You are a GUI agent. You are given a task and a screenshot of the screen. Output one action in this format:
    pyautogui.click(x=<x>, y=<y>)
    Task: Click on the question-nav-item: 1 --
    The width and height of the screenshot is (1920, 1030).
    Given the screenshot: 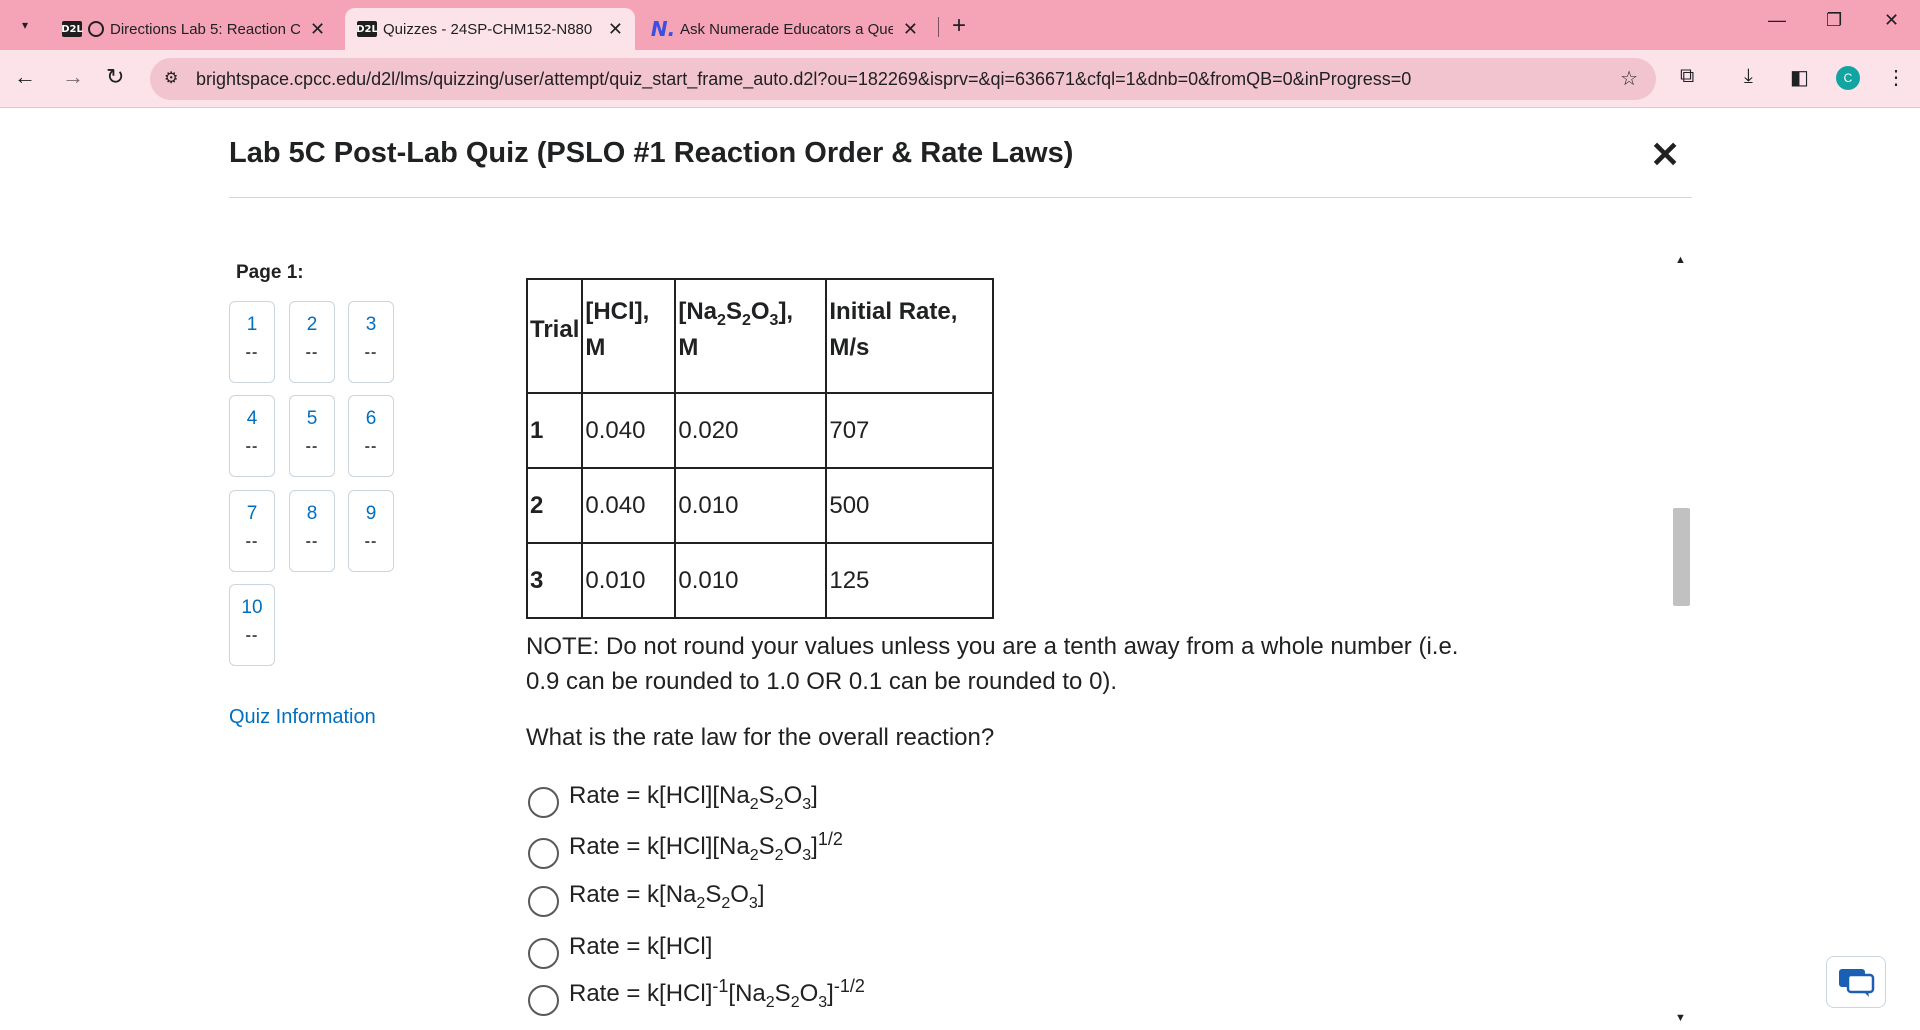 What is the action you would take?
    pyautogui.click(x=252, y=342)
    